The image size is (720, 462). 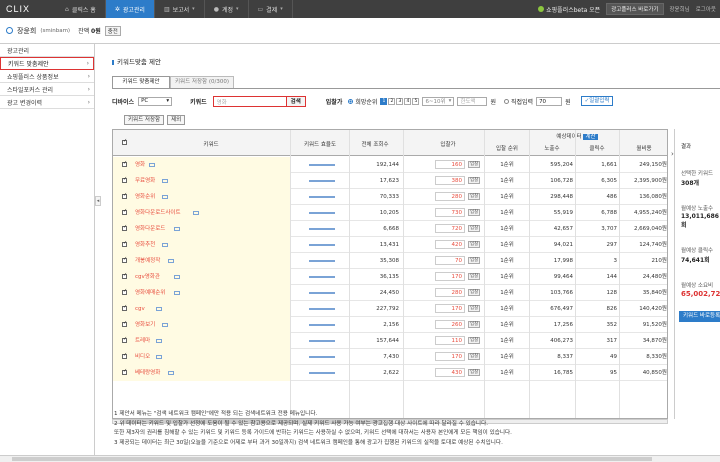 I want to click on username-link: 장윤희님, so click(x=680, y=9).